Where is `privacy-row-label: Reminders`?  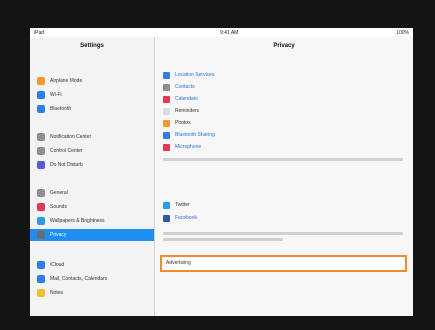 privacy-row-label: Reminders is located at coordinates (187, 111).